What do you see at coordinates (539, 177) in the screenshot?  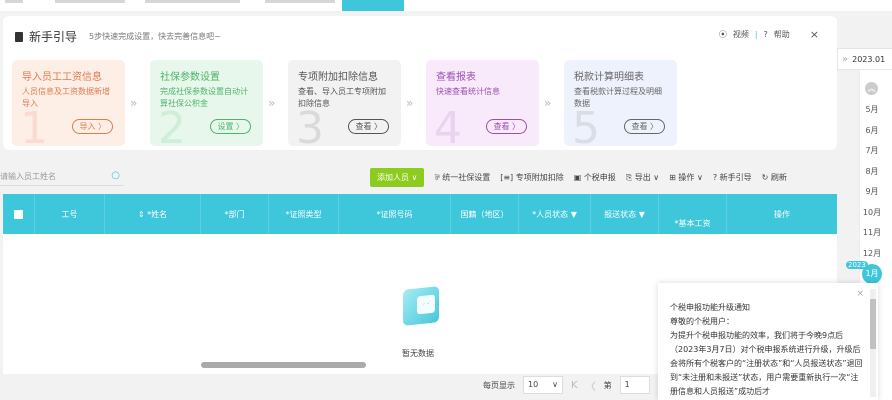 I see `label: 专项附加扣除` at bounding box center [539, 177].